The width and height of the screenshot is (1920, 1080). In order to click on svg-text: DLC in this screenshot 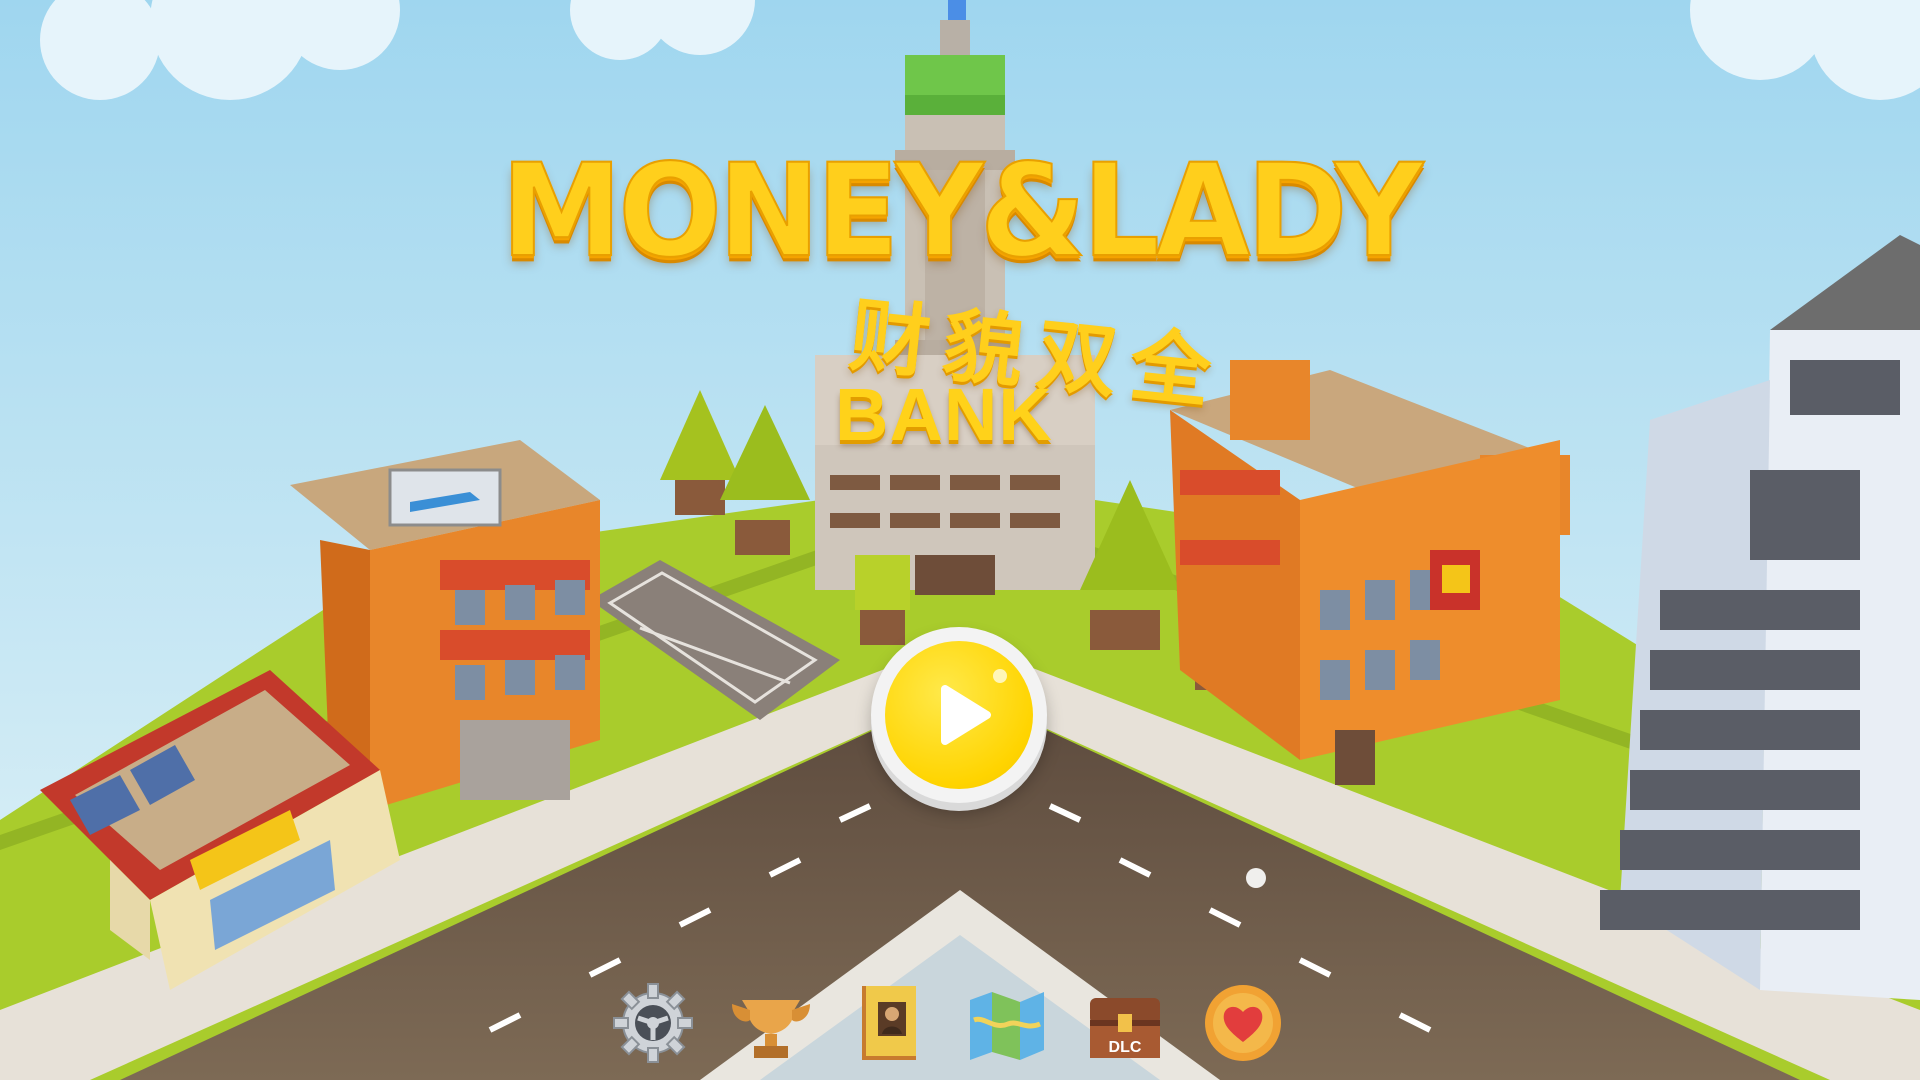, I will do `click(1125, 1047)`.